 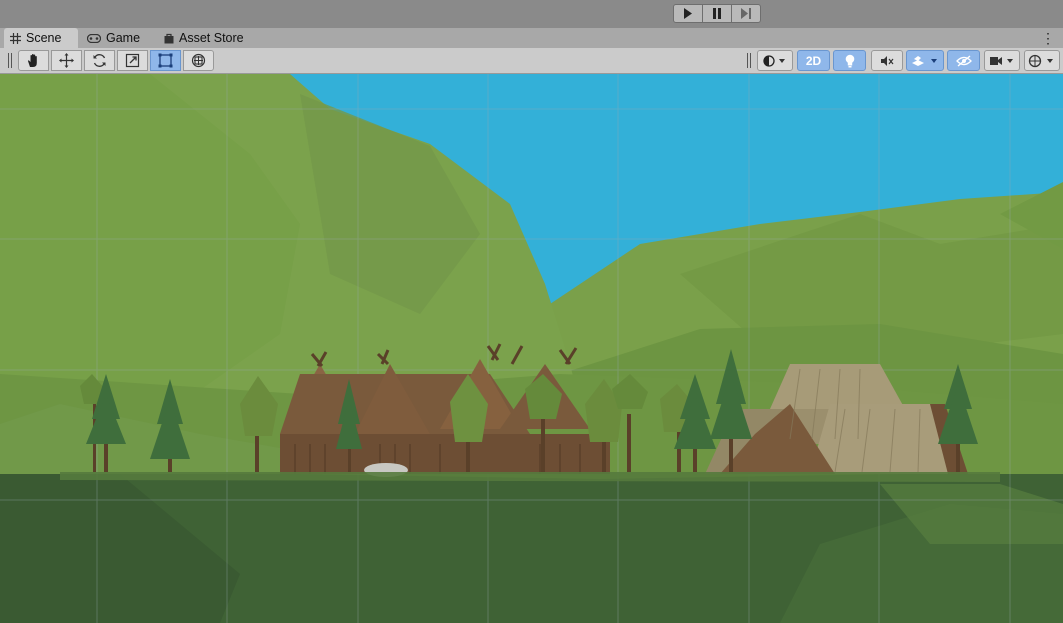 I want to click on effects-dropdown, so click(x=925, y=60).